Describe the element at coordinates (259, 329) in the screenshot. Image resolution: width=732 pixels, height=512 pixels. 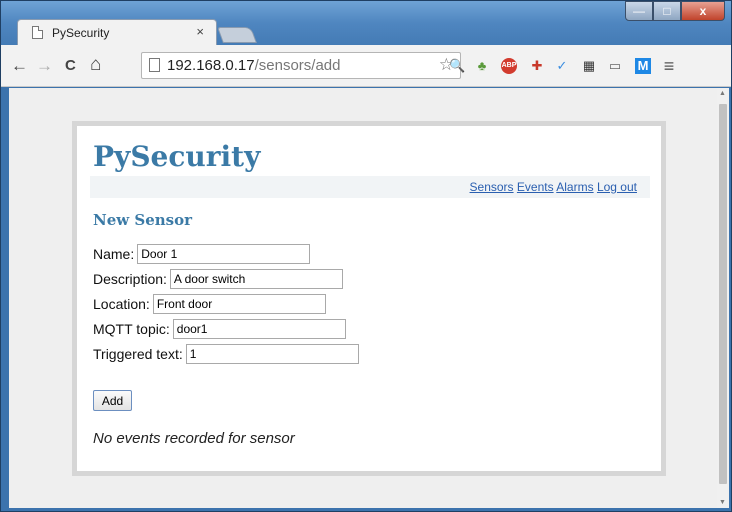
I see `mqtt-topic-input` at that location.